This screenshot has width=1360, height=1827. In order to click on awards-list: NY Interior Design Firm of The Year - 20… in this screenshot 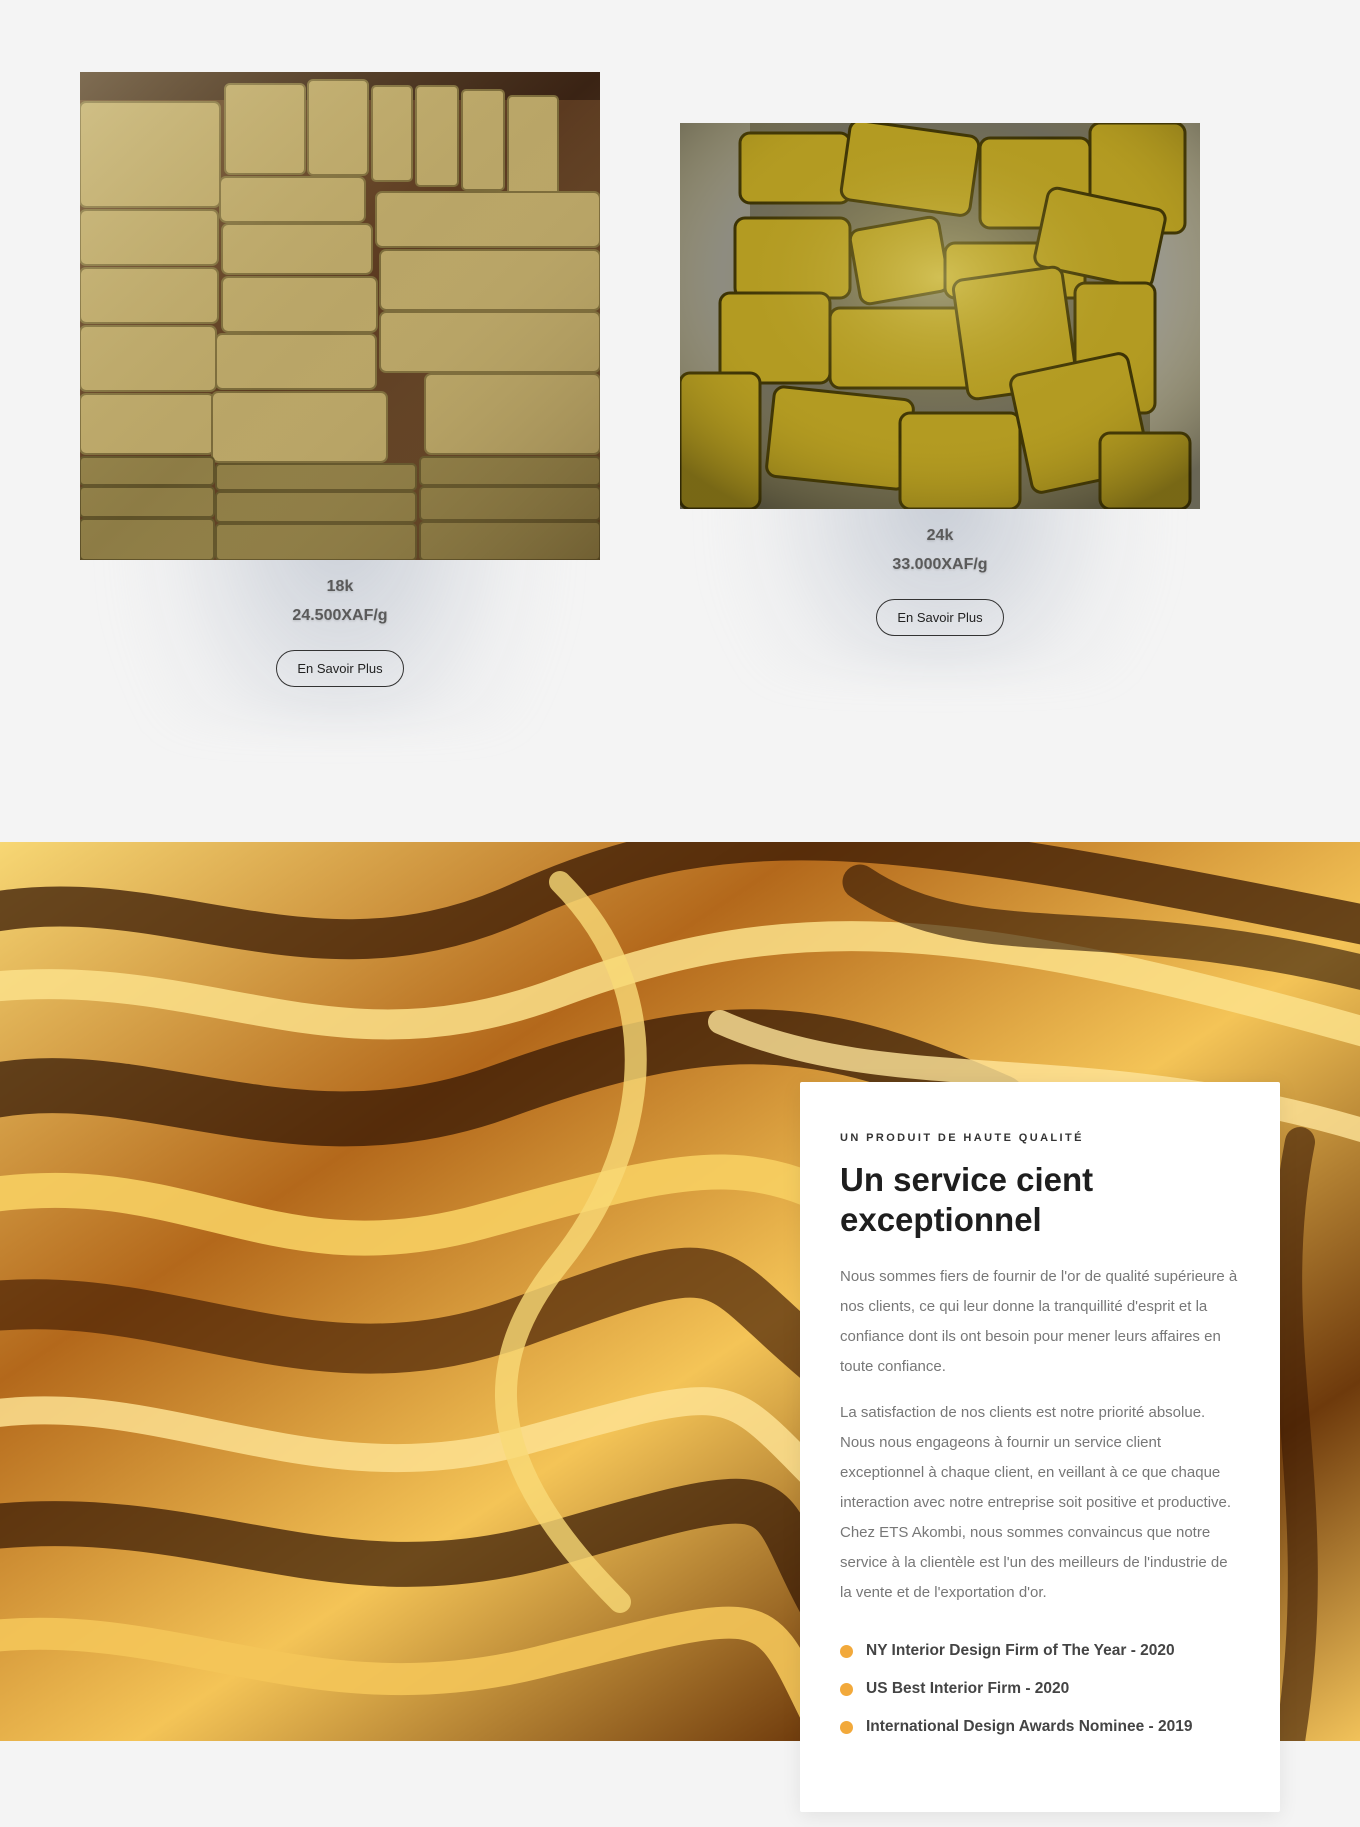, I will do `click(1040, 1689)`.